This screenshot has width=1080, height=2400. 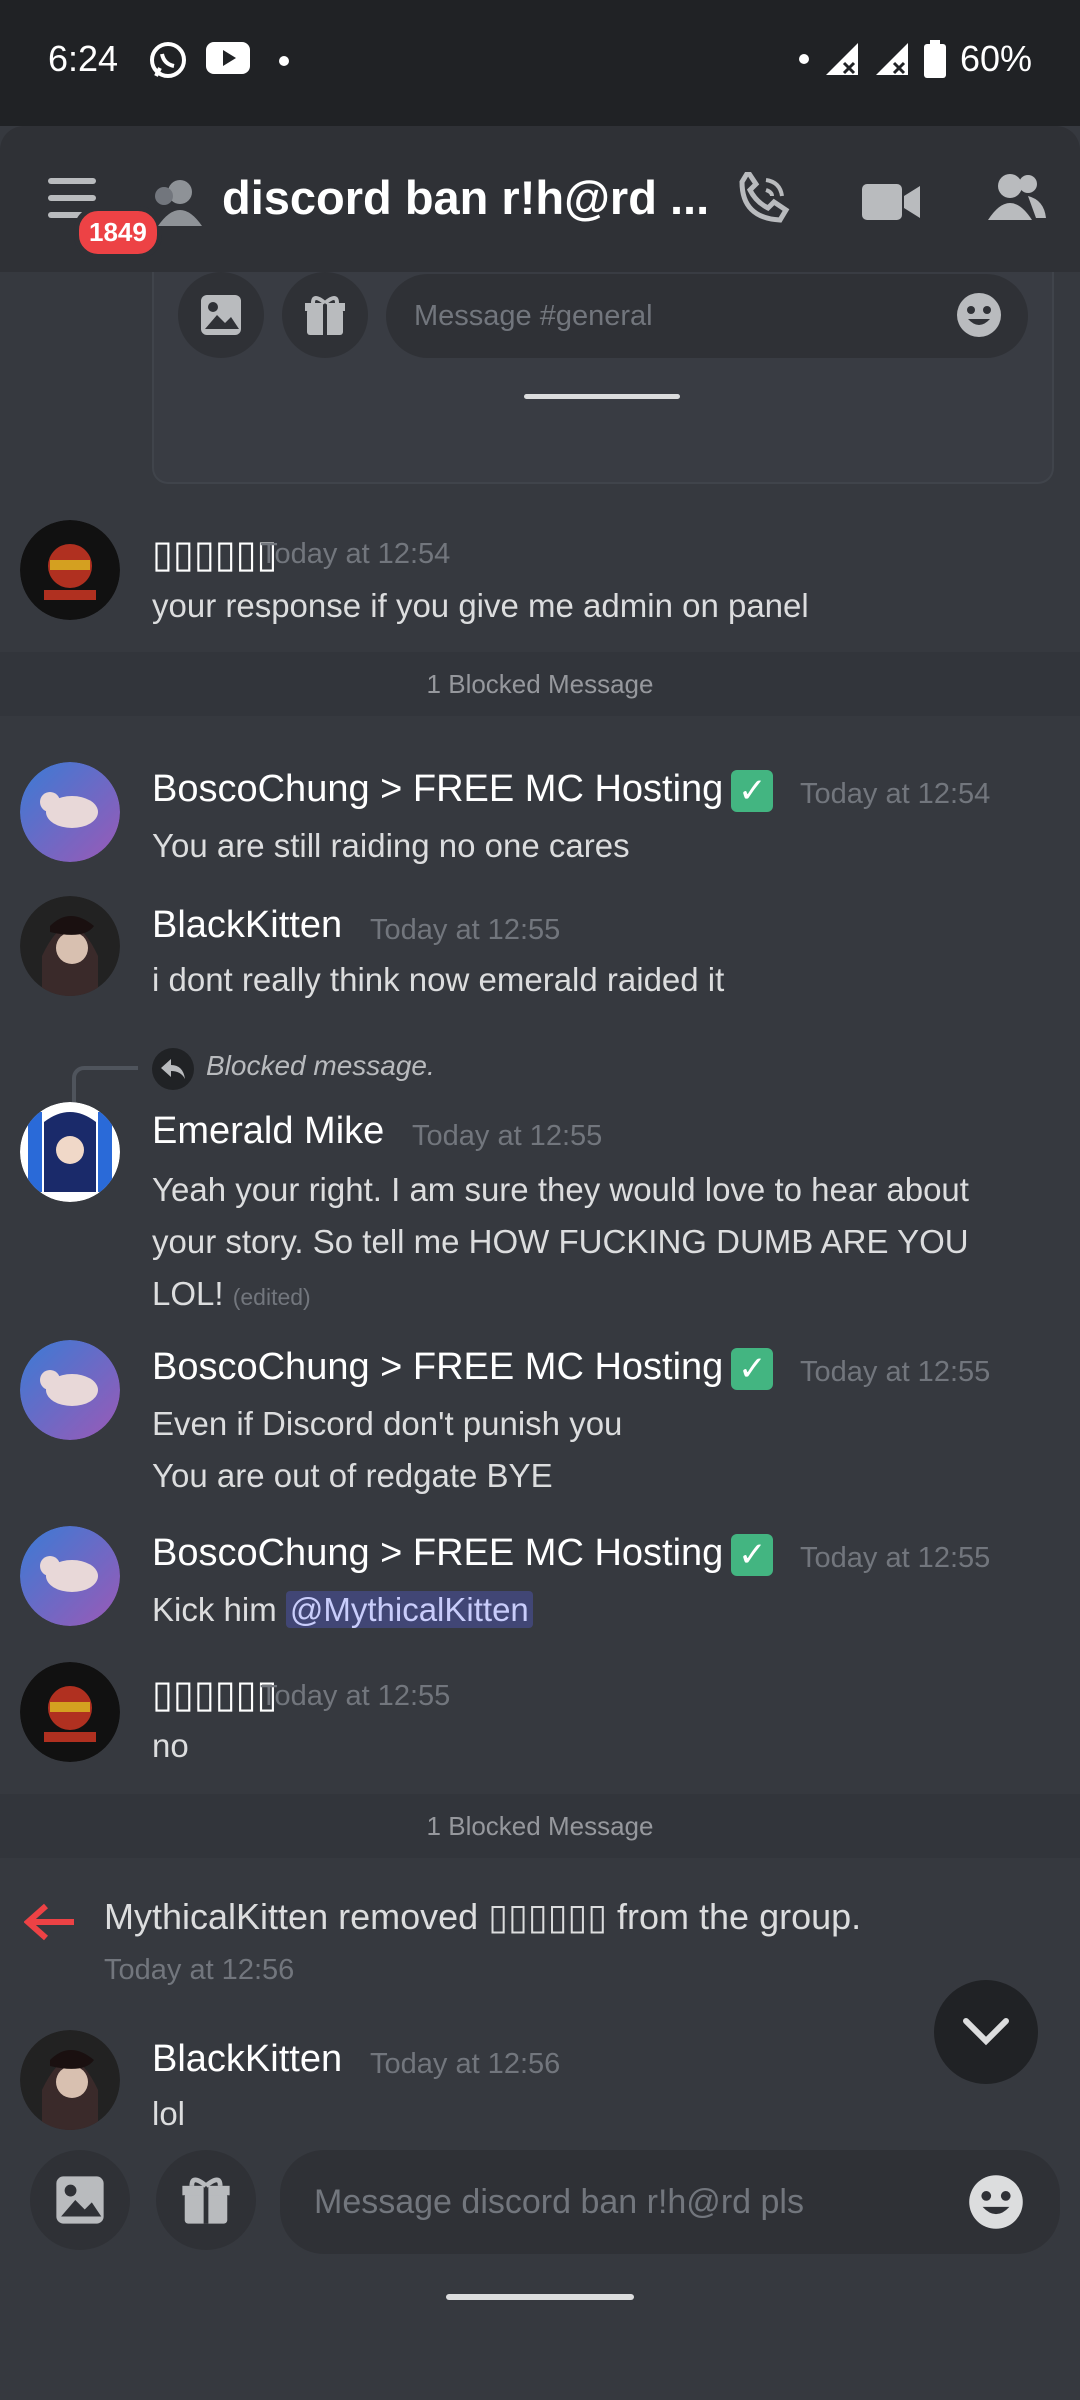 I want to click on embedded-placeholder: Message #general, so click(x=533, y=315).